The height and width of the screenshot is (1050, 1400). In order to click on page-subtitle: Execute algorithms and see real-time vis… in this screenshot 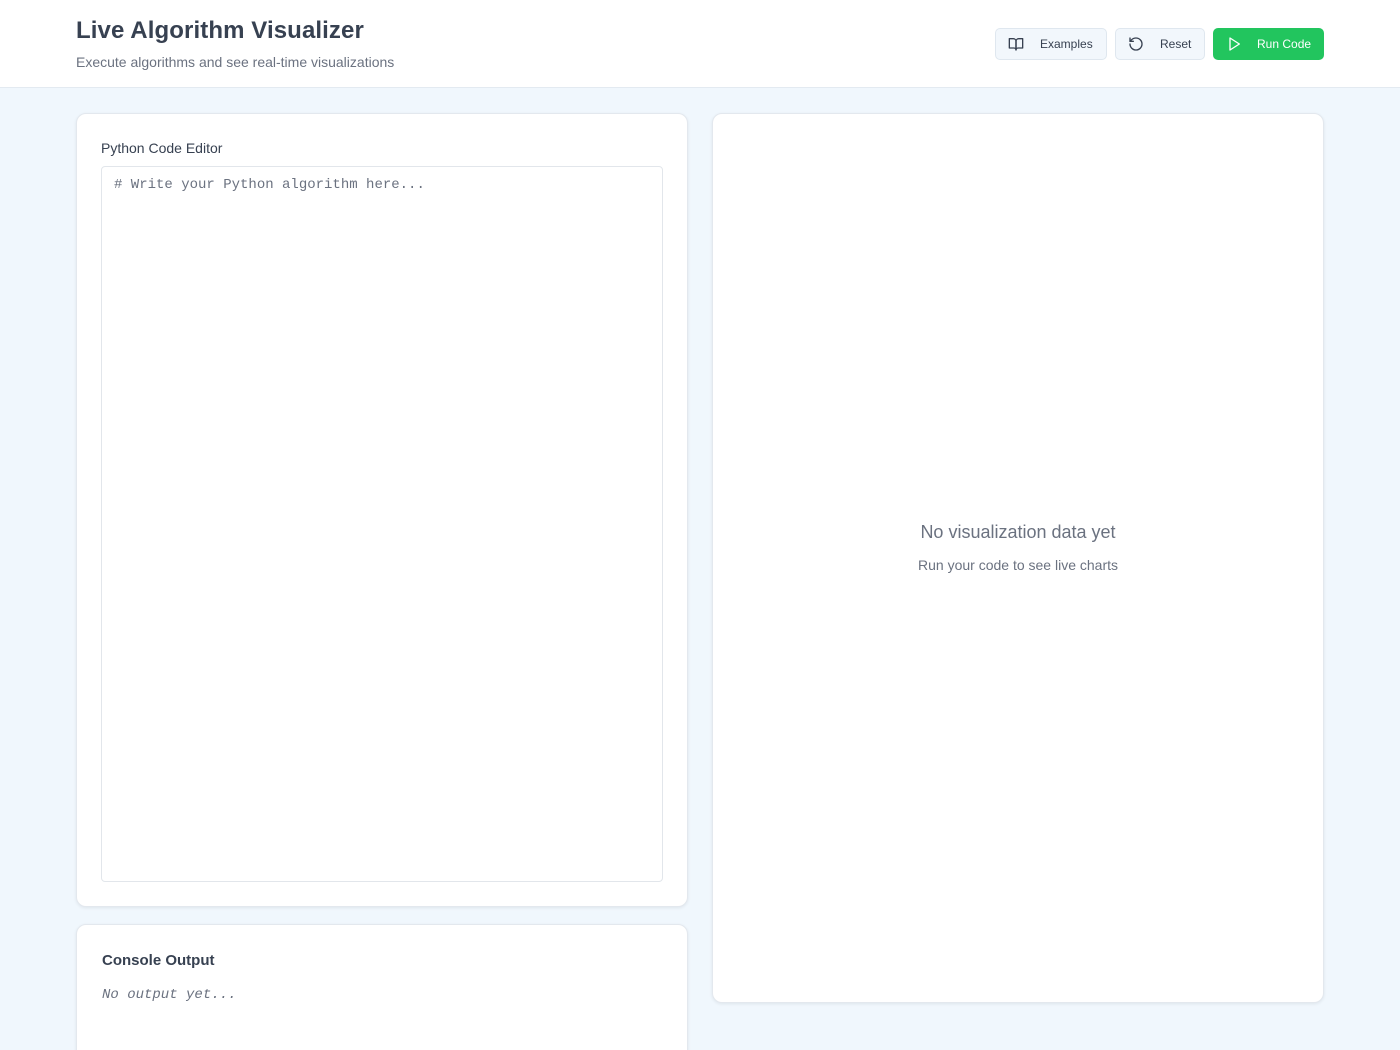, I will do `click(235, 62)`.